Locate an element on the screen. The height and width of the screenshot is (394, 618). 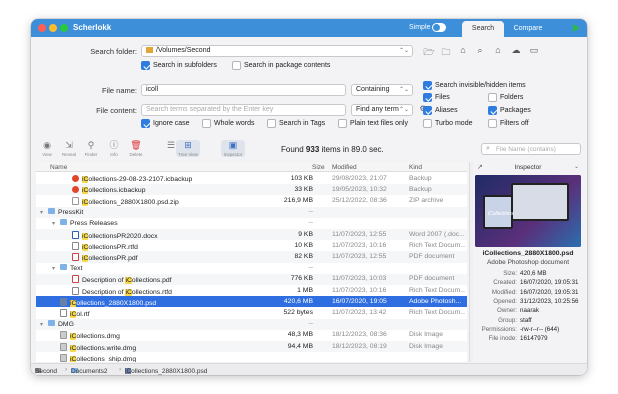
open-folder-icon: 🗁 is located at coordinates (429, 51).